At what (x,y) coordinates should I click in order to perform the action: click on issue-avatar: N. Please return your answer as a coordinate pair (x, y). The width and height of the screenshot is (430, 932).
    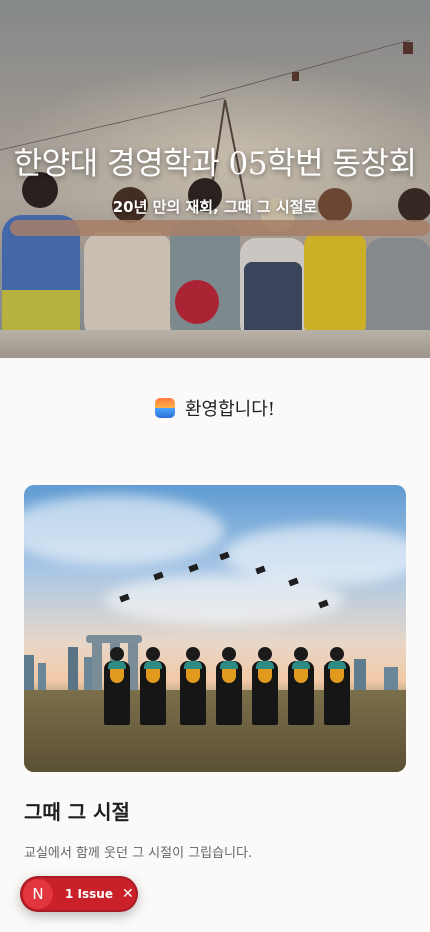
    Looking at the image, I should click on (38, 894).